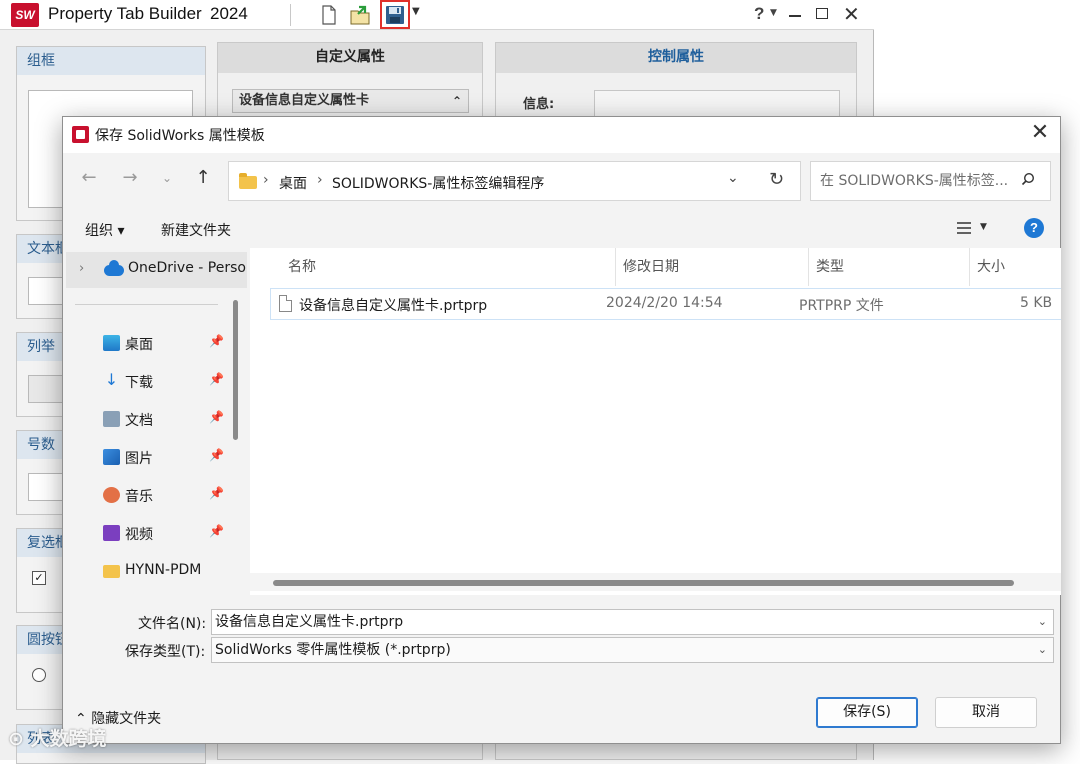 This screenshot has width=1080, height=764. I want to click on help-dropdown-caret-icon: ▼, so click(773, 13).